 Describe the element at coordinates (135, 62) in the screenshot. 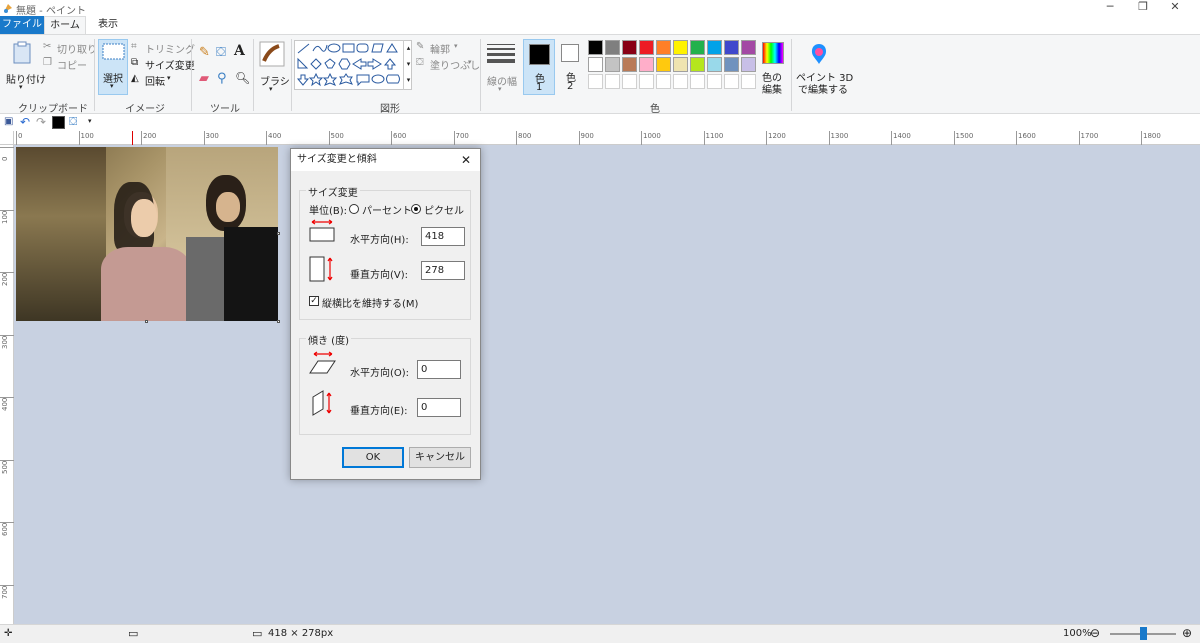

I see `resize-icon: ⧉` at that location.